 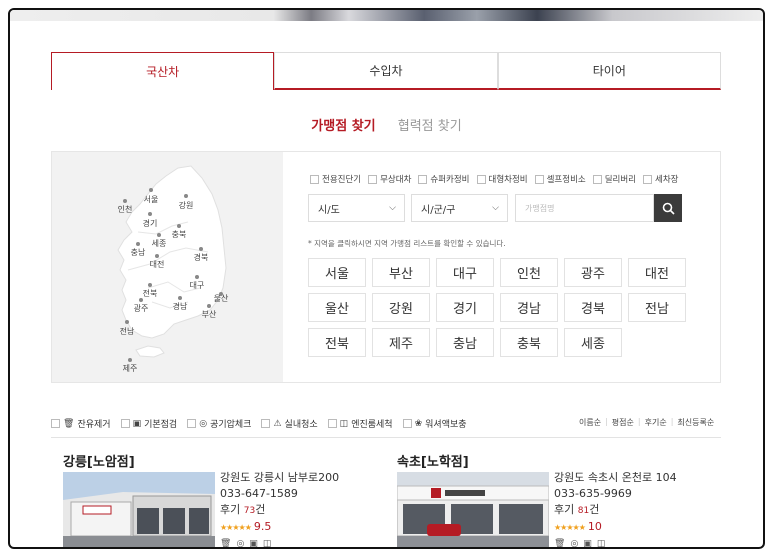 I want to click on map-label: 경기, so click(x=150, y=223).